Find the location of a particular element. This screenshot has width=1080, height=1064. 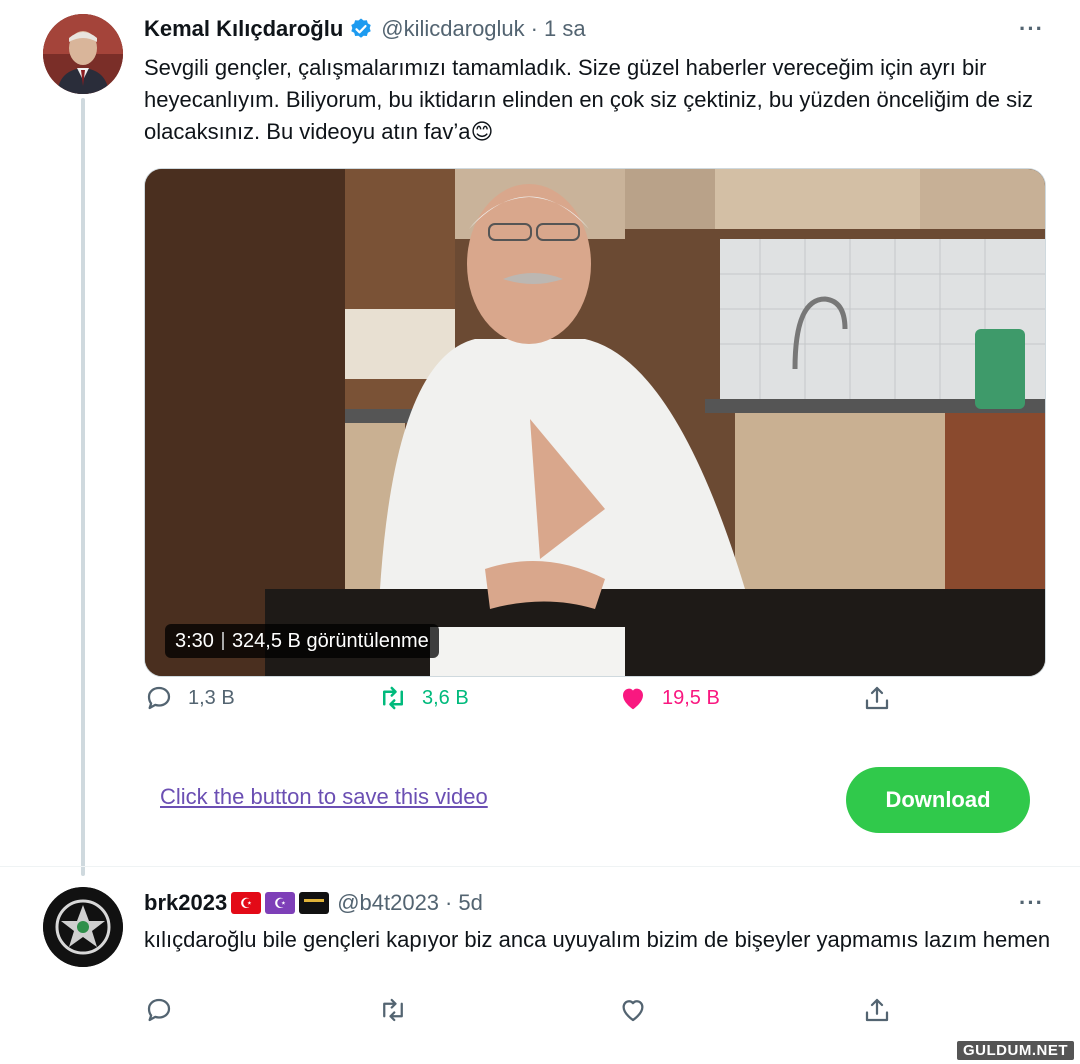

retweet-count: 3,6 B is located at coordinates (445, 697).